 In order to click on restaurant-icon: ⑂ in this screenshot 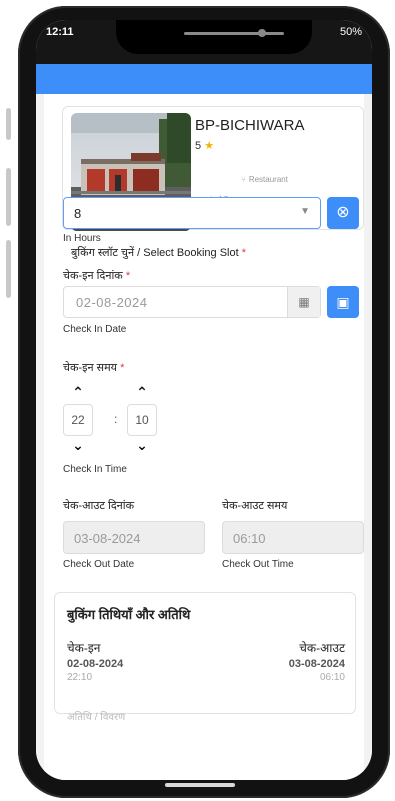, I will do `click(243, 179)`.